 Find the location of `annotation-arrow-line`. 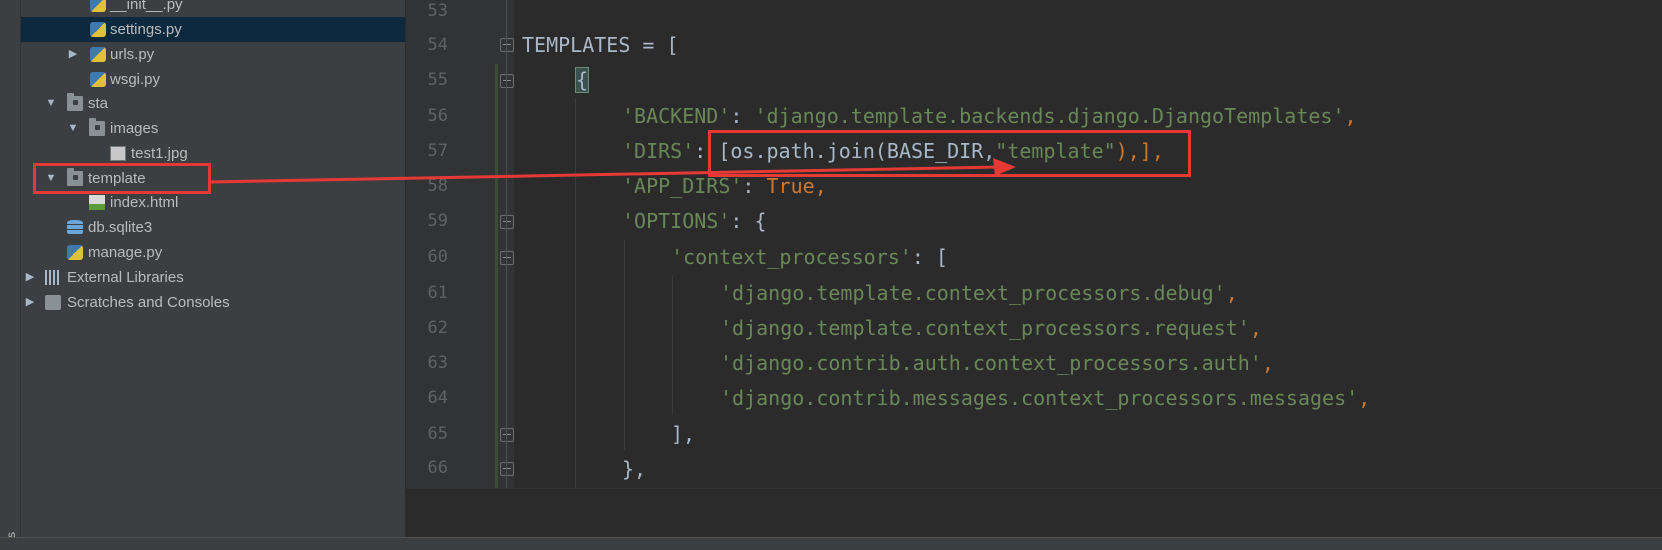

annotation-arrow-line is located at coordinates (605, 174).